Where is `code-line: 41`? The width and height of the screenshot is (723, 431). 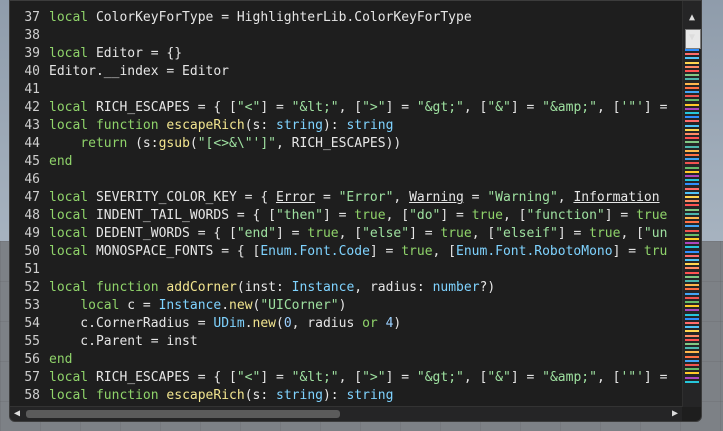
code-line: 41 is located at coordinates (346, 90).